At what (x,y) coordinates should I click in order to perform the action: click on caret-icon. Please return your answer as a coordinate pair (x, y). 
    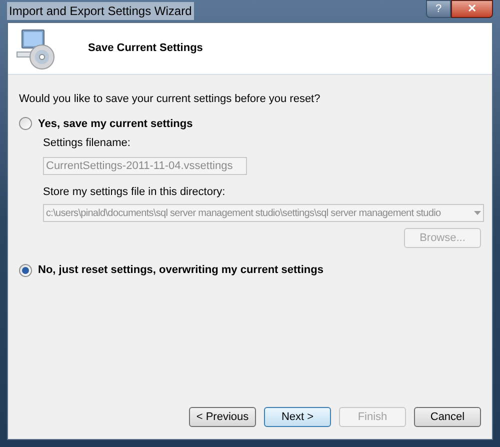
    Looking at the image, I should click on (477, 213).